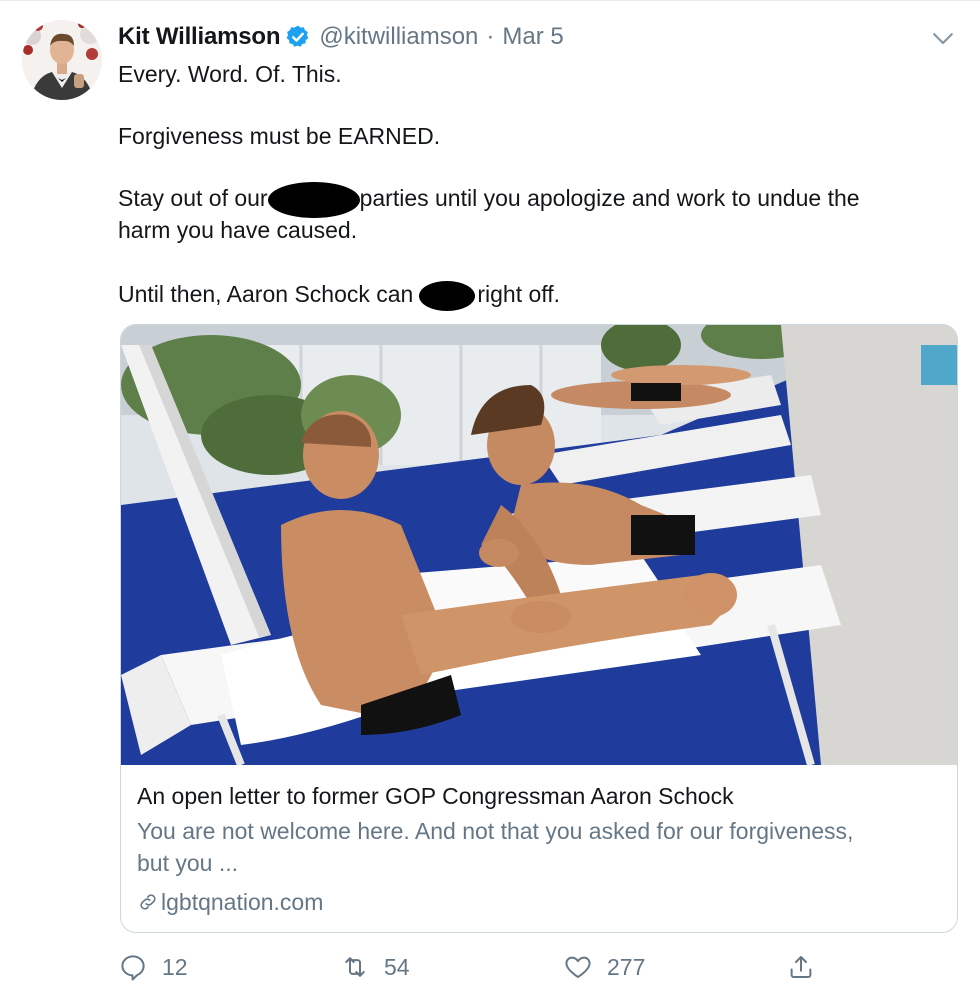 This screenshot has height=993, width=980. Describe the element at coordinates (230, 74) in the screenshot. I see `tweet-text-line: Every. Word. Of. This.` at that location.